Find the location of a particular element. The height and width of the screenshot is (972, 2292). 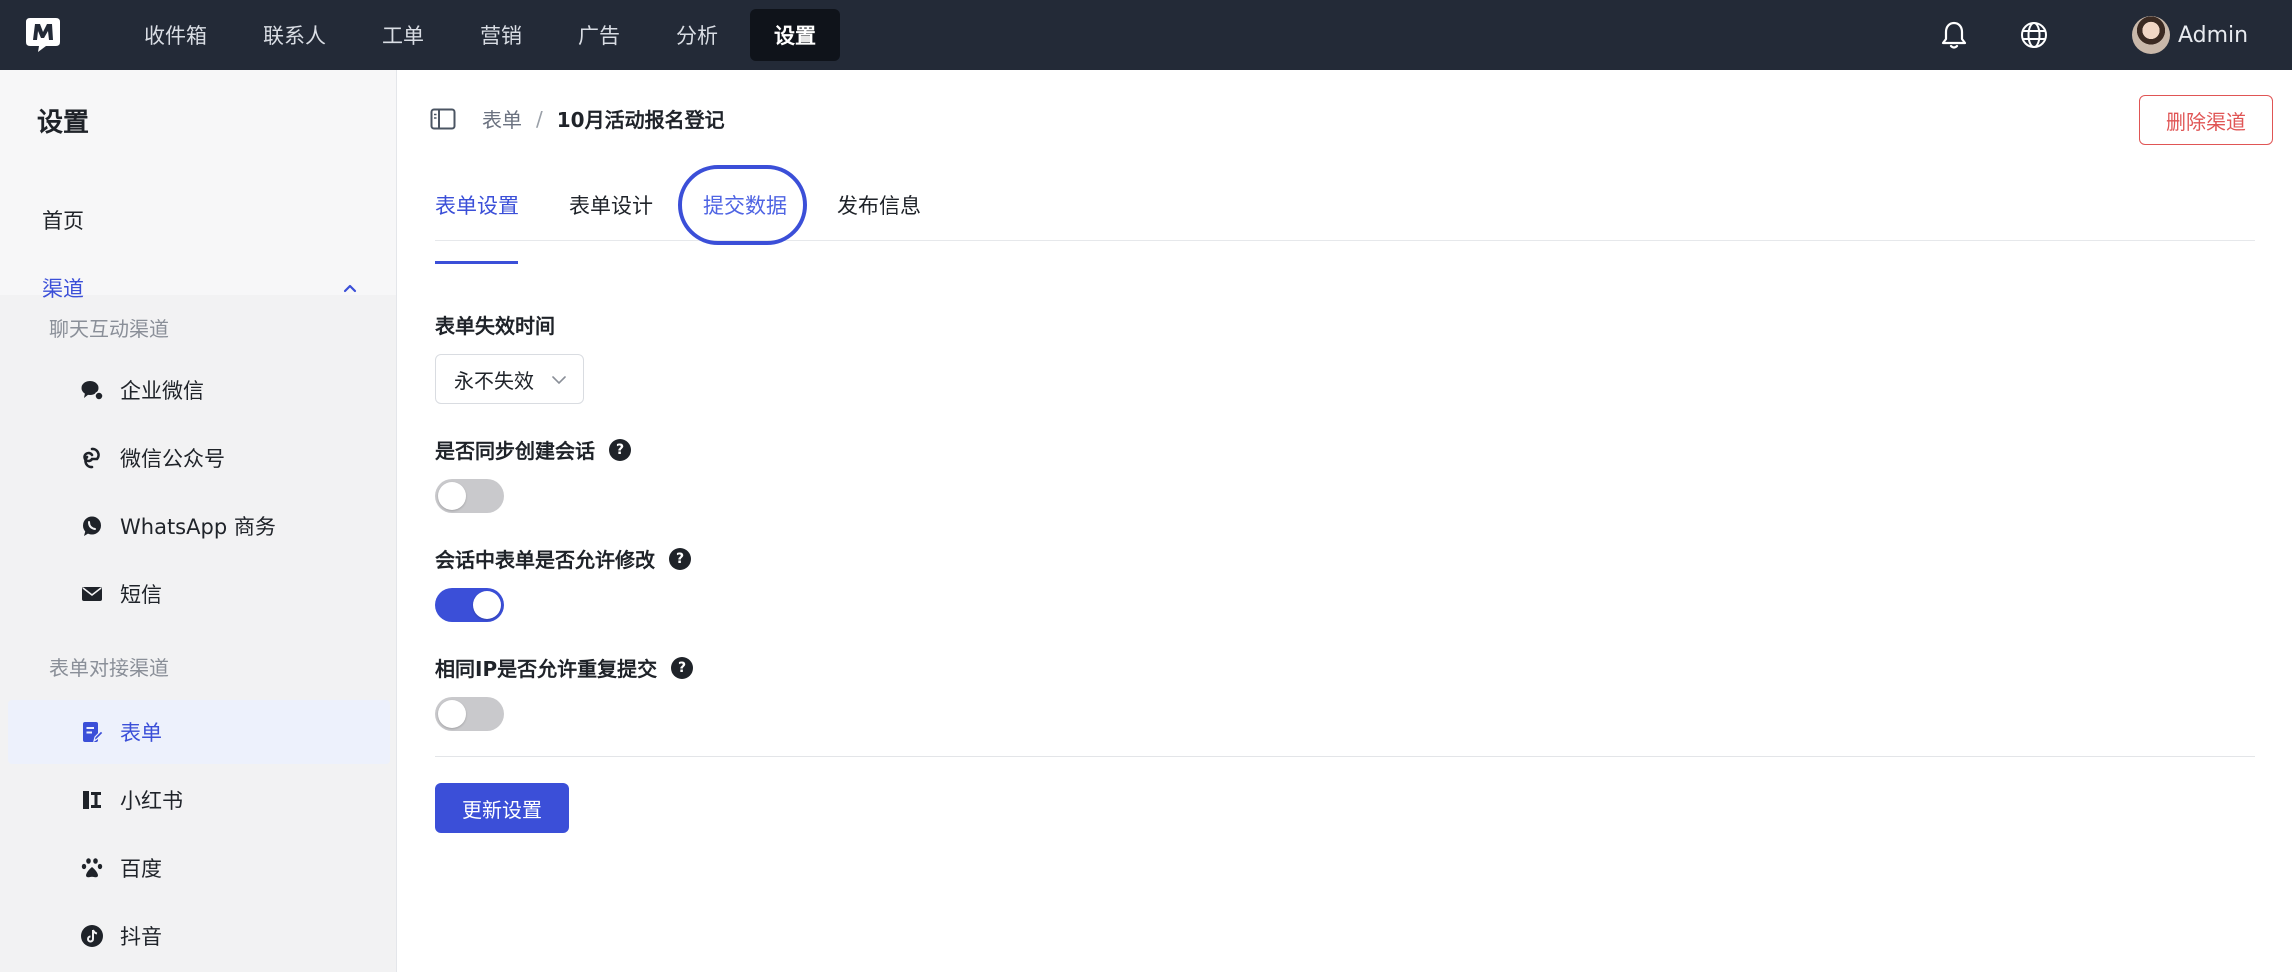

user-name: Admin is located at coordinates (2213, 35).